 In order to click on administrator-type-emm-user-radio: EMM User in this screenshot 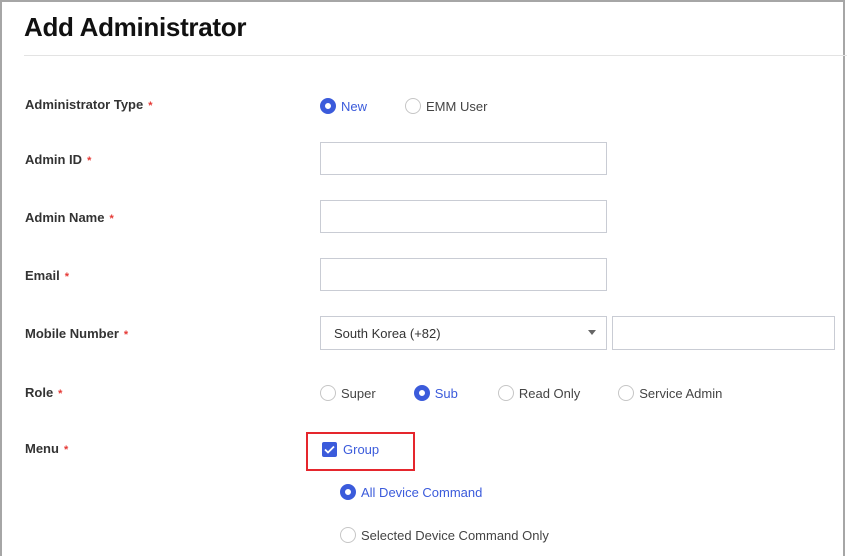, I will do `click(446, 106)`.